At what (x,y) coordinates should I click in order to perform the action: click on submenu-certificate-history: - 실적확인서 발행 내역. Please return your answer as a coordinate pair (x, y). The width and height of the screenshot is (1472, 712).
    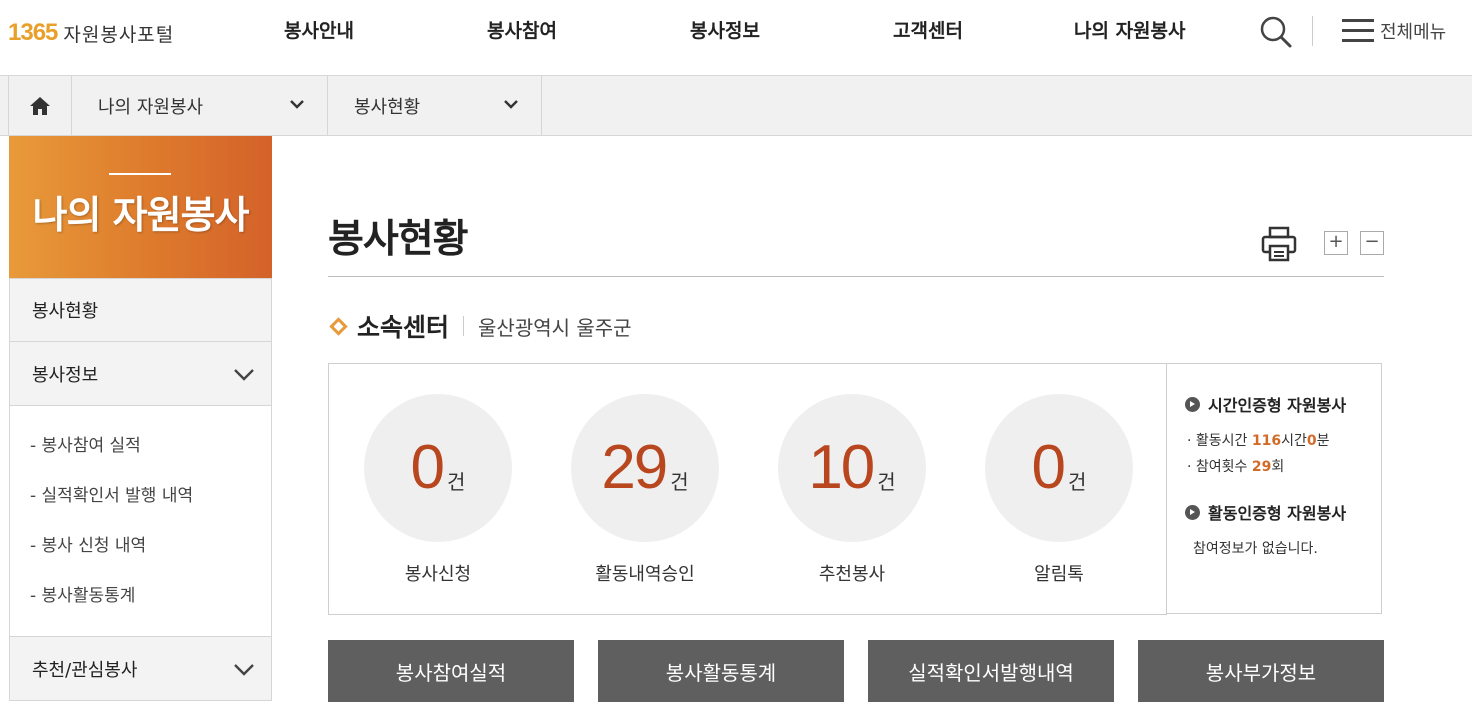
    Looking at the image, I should click on (150, 496).